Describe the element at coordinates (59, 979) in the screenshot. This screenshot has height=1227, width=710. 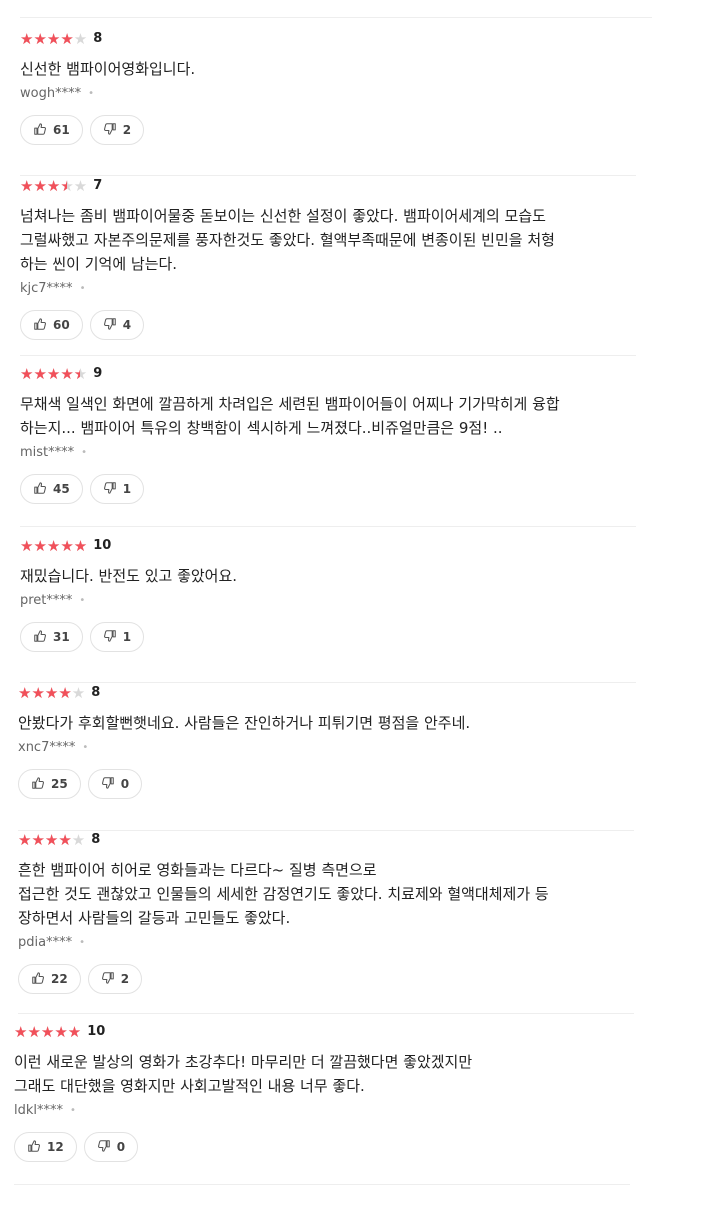
I see `like-count: 22` at that location.